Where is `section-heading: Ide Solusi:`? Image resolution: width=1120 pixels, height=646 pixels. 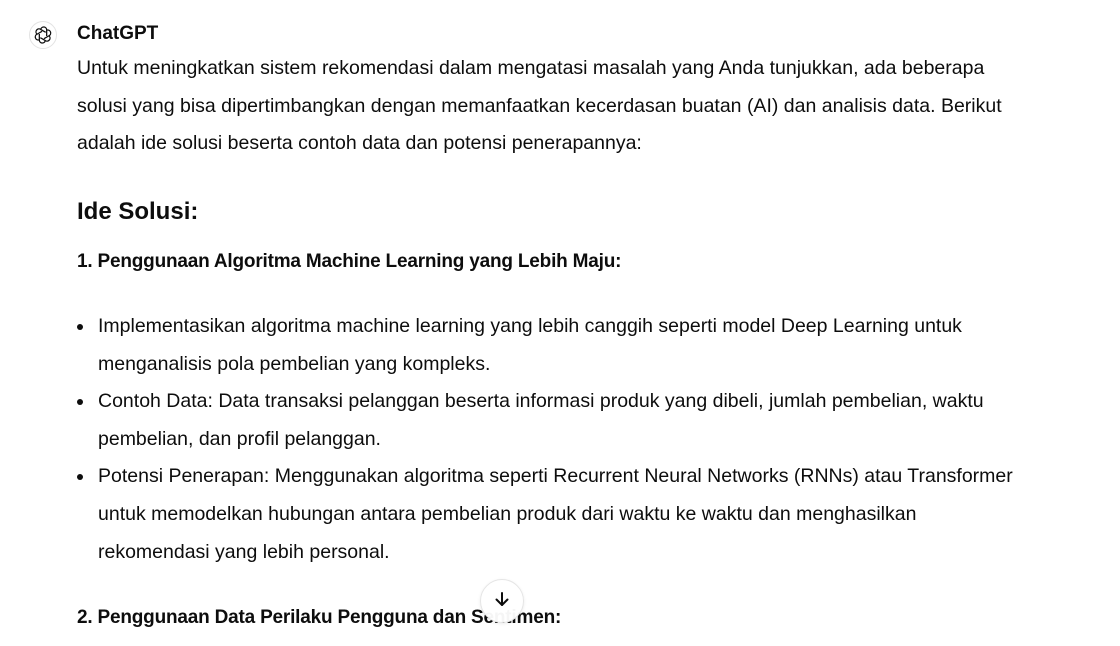
section-heading: Ide Solusi: is located at coordinates (138, 211).